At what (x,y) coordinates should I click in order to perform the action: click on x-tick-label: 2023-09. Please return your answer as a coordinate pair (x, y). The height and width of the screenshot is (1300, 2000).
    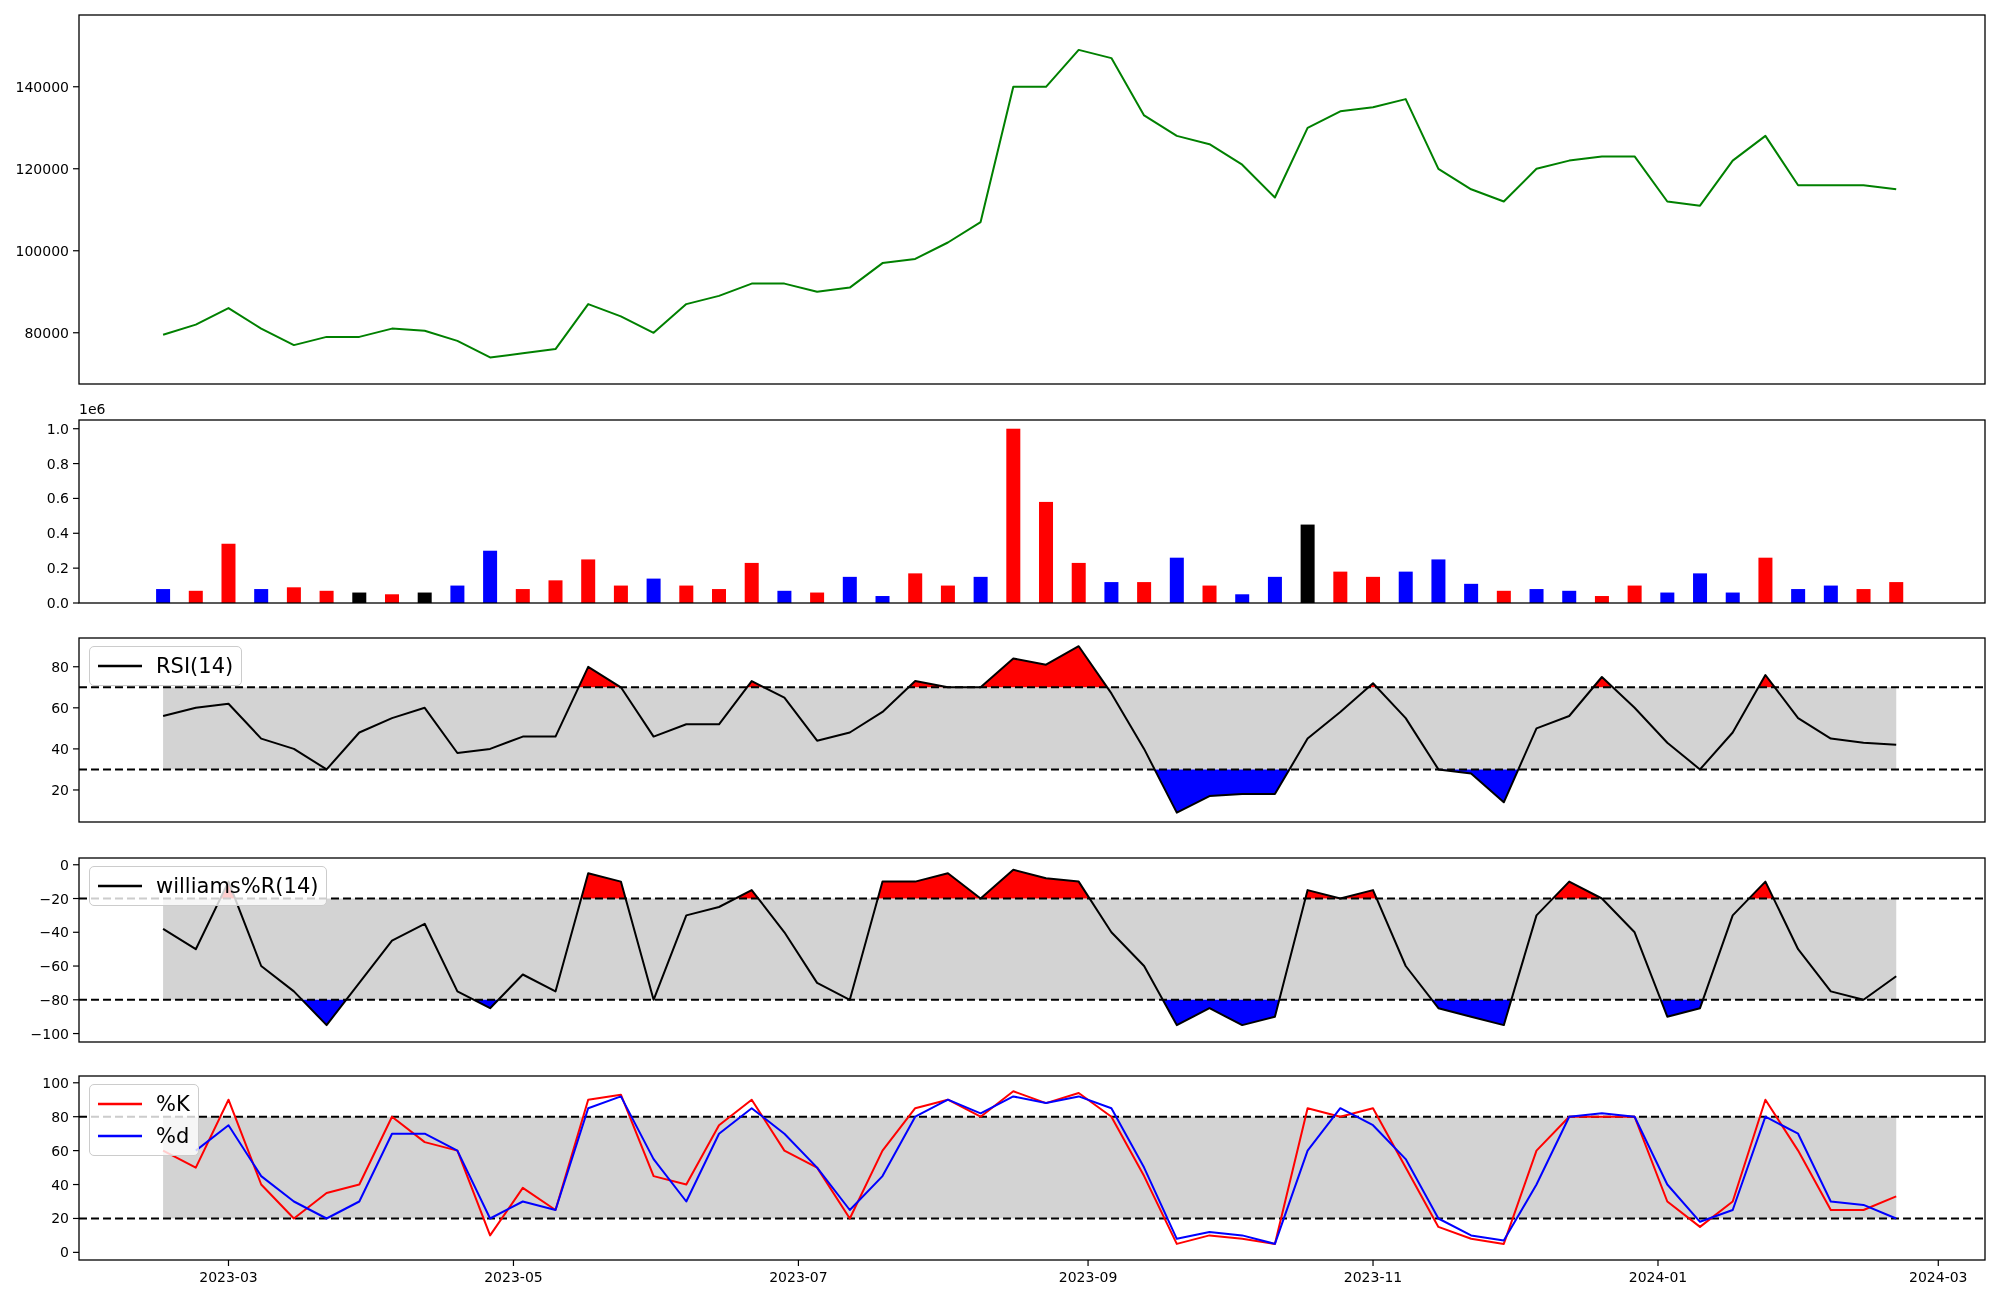
    Looking at the image, I should click on (1088, 1277).